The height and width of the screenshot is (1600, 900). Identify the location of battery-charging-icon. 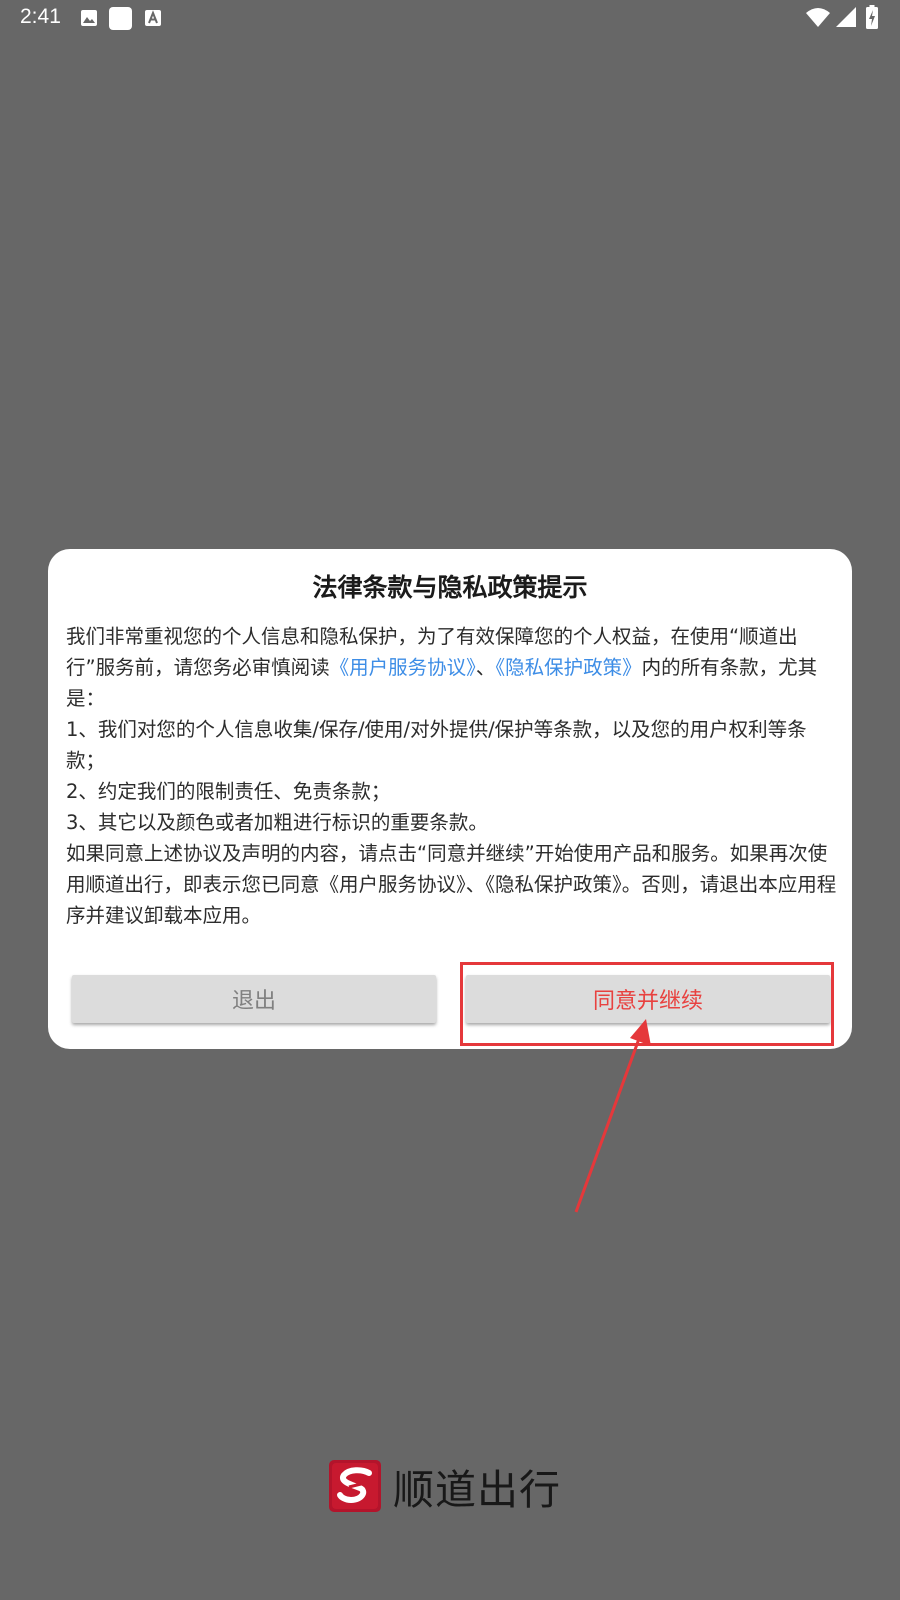
(872, 17).